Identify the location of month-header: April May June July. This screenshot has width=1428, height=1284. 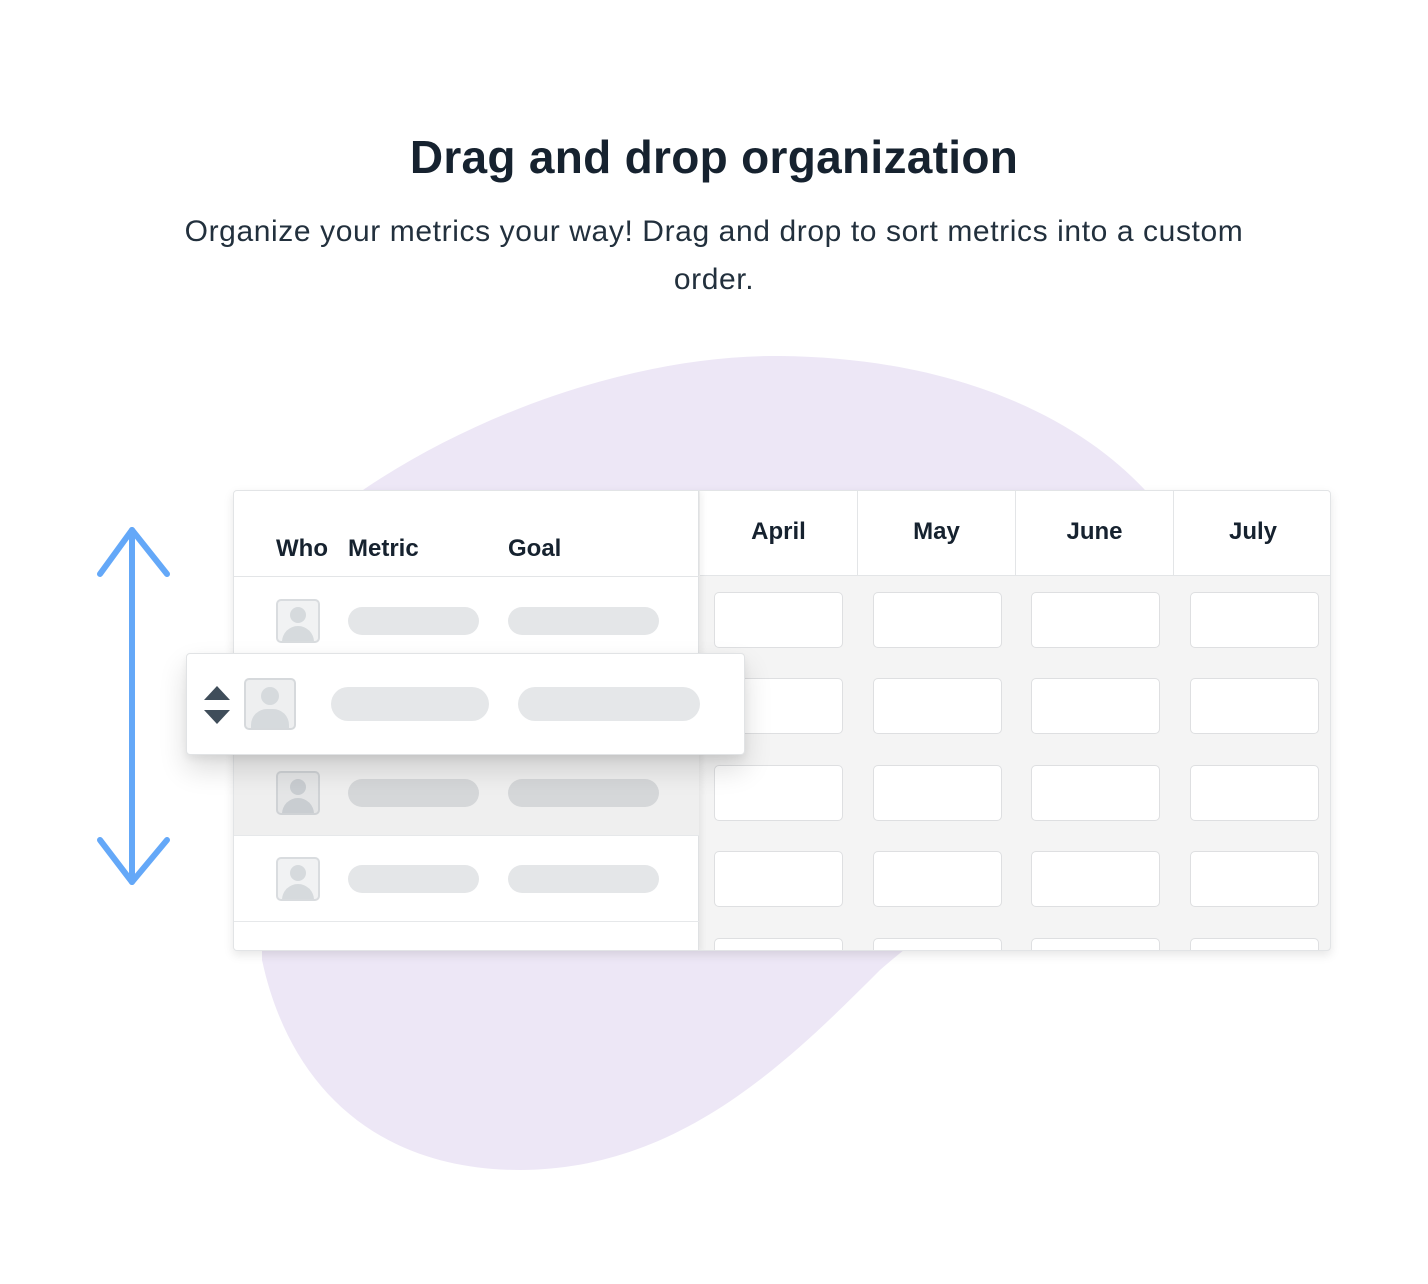
(1015, 533).